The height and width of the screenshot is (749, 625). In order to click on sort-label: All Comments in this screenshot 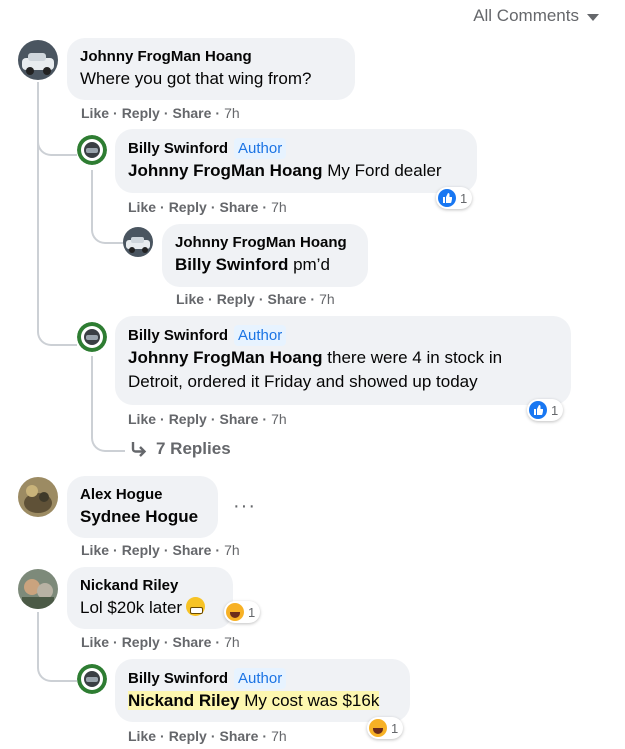, I will do `click(526, 15)`.